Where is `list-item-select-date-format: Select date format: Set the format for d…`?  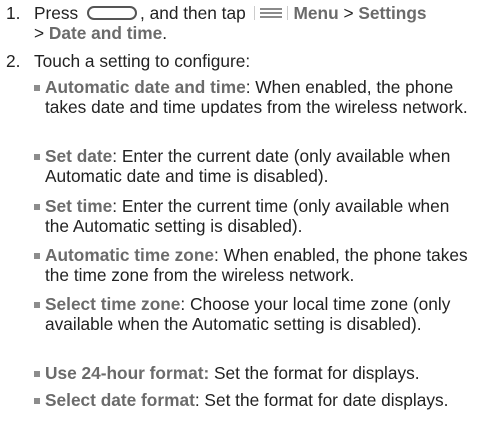 list-item-select-date-format: Select date format: Set the format for d… is located at coordinates (255, 400).